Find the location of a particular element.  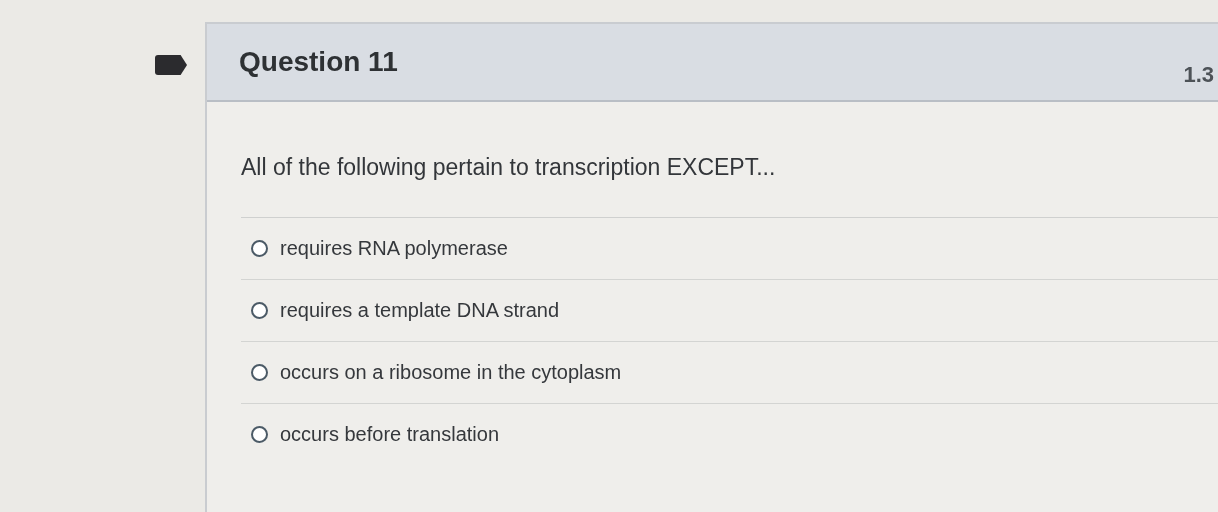

option-label: occurs on a ribosome in the cytoplasm is located at coordinates (451, 372).